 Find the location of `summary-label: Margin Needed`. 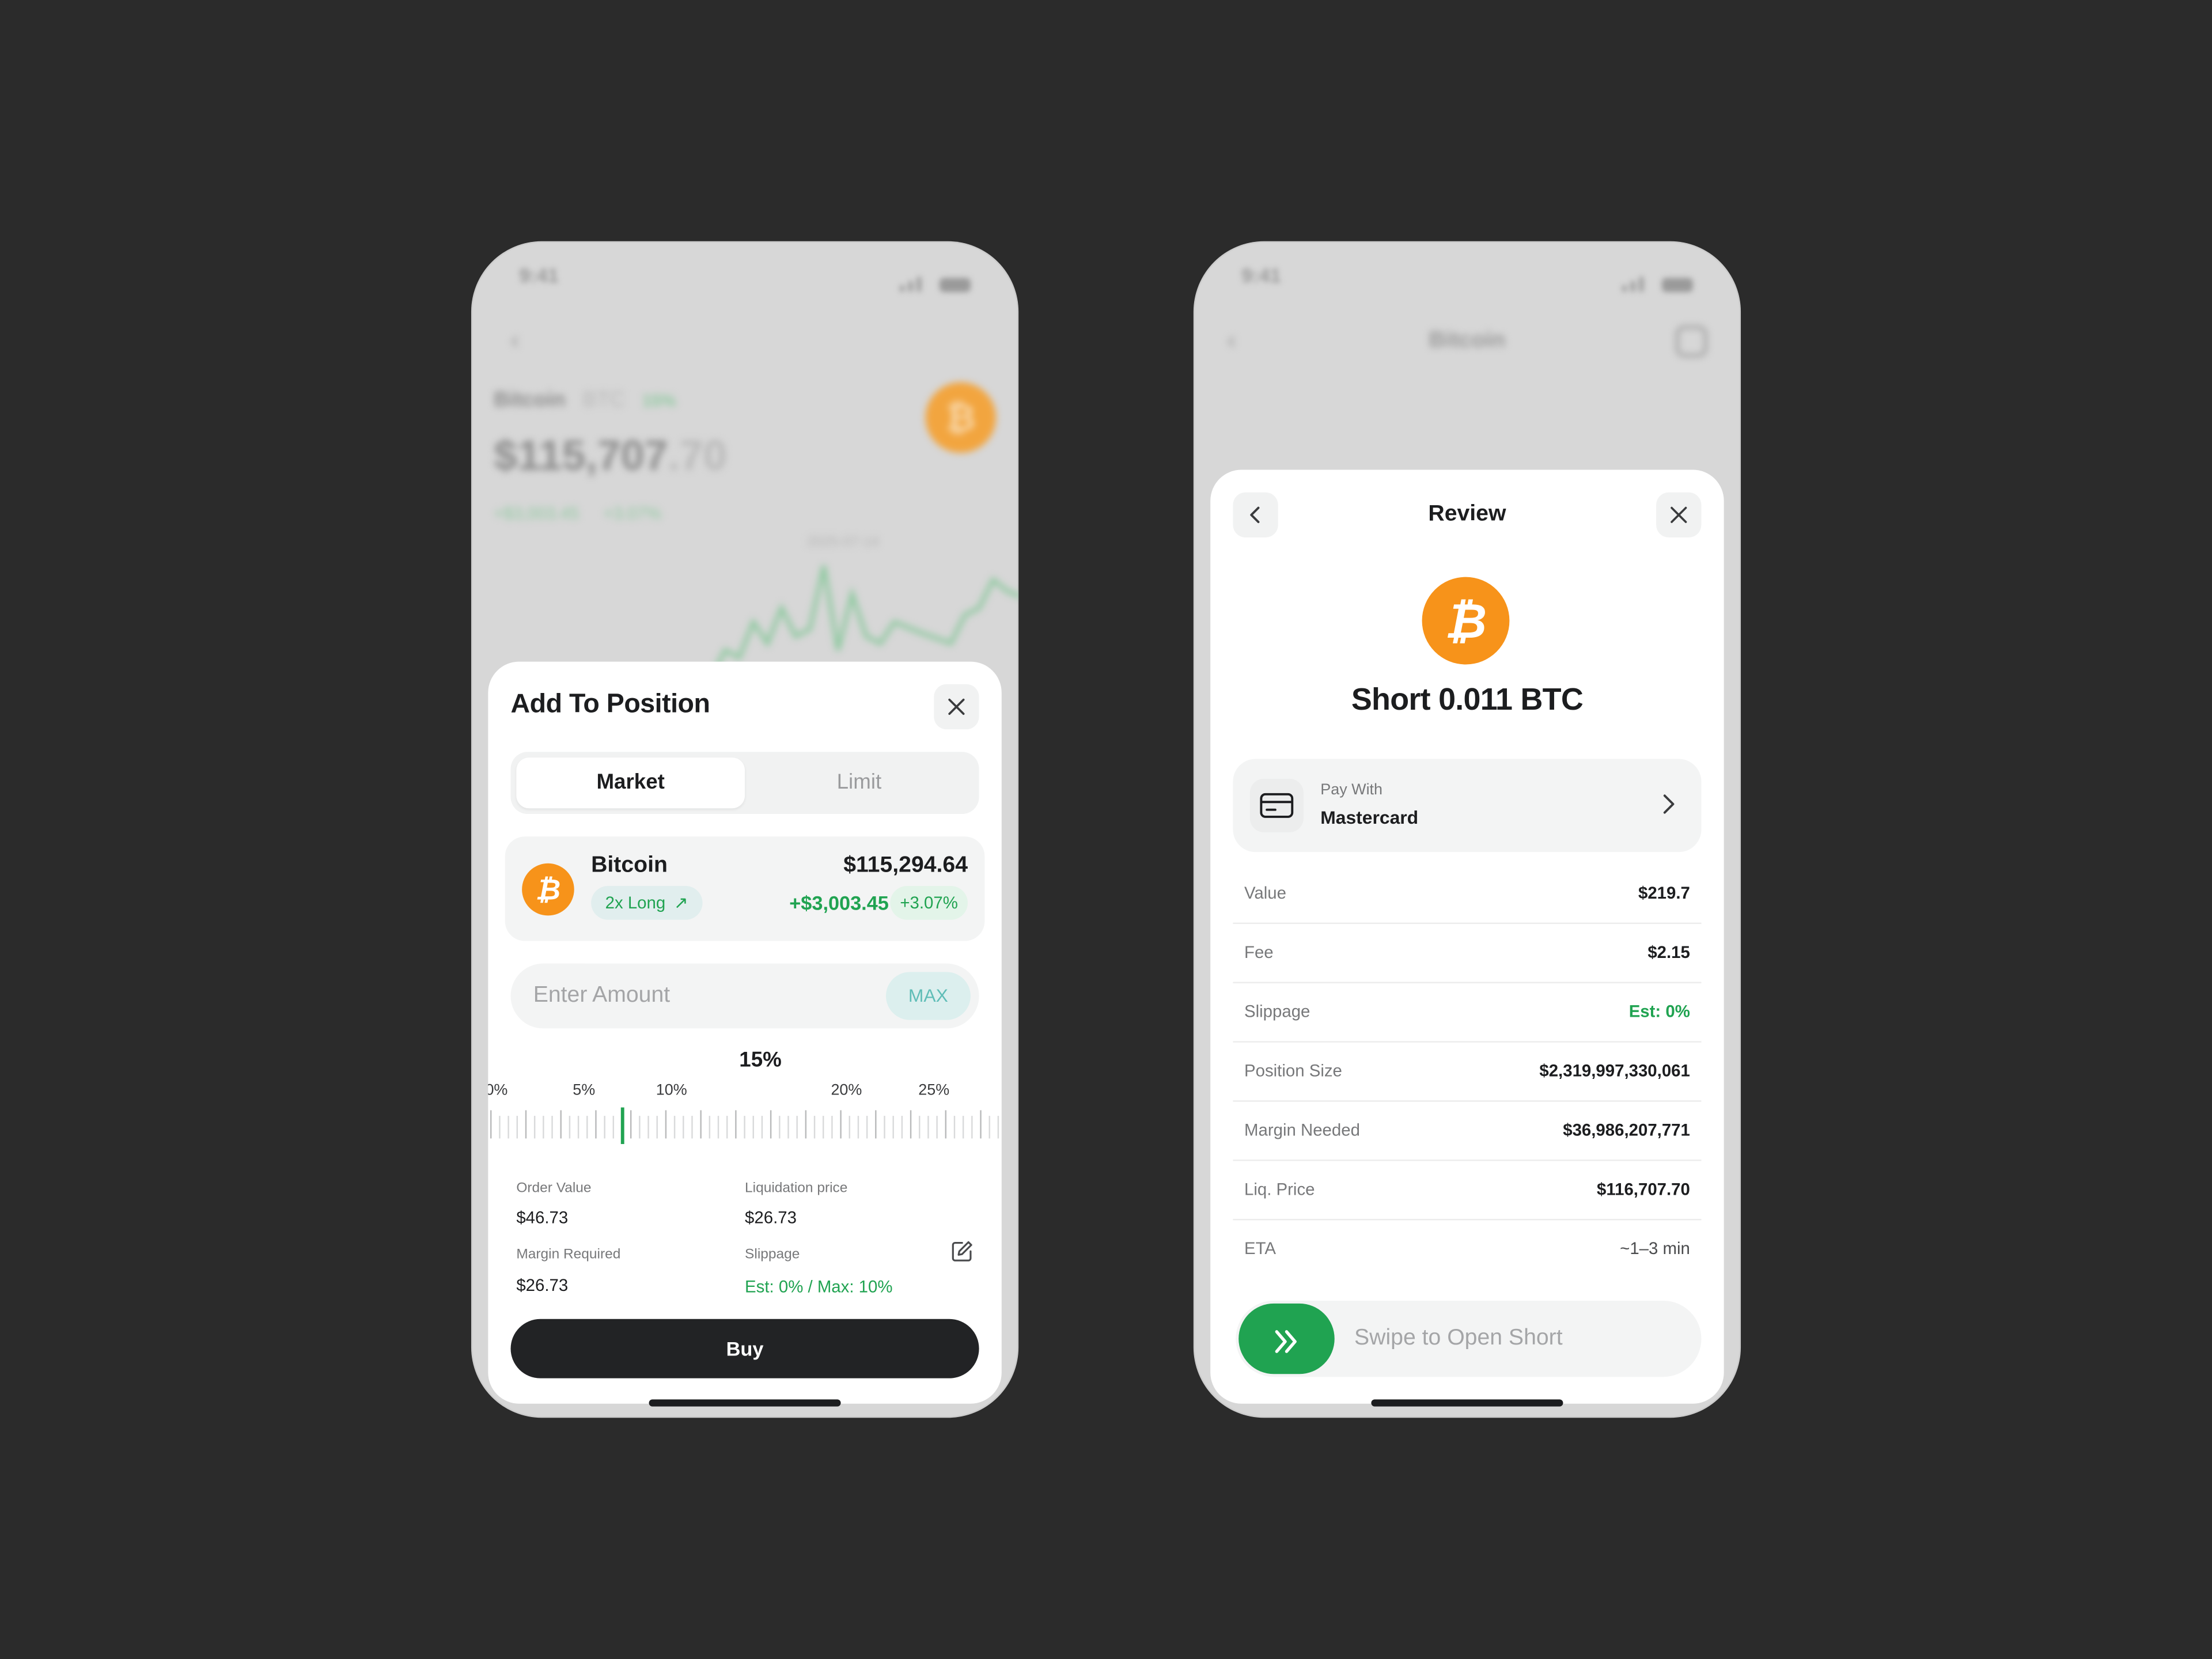

summary-label: Margin Needed is located at coordinates (1302, 1130).